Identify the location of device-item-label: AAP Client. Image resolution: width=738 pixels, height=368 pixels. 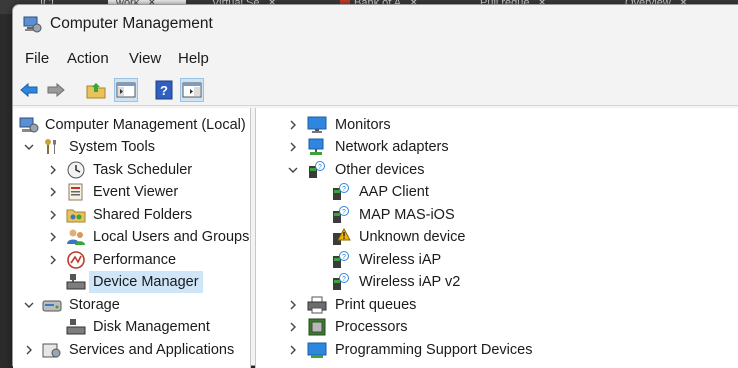
(394, 192).